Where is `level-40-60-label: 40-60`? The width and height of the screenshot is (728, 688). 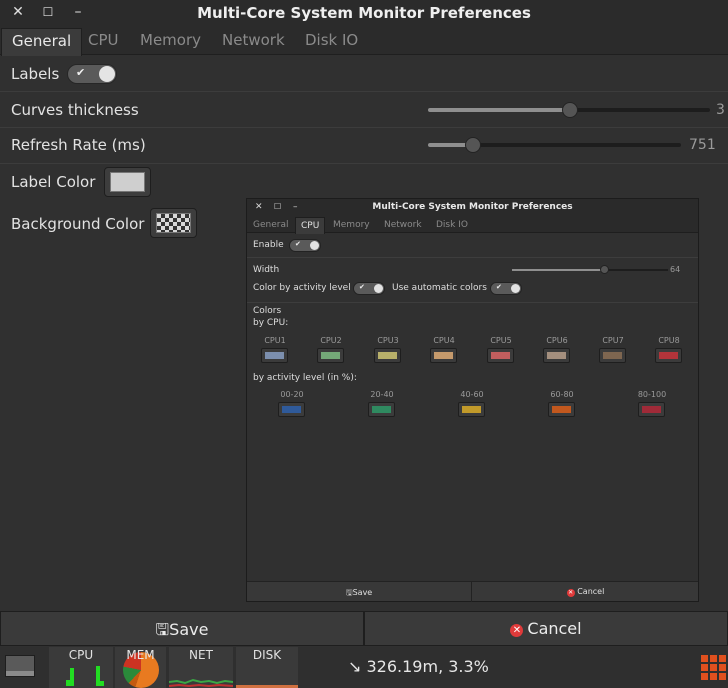 level-40-60-label: 40-60 is located at coordinates (472, 394).